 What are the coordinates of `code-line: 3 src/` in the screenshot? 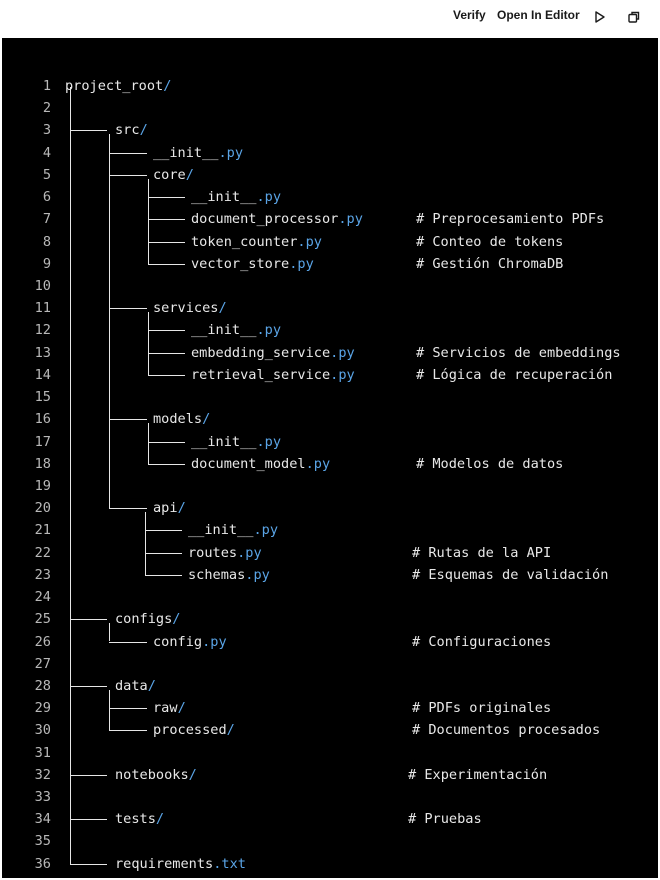 It's located at (330, 130).